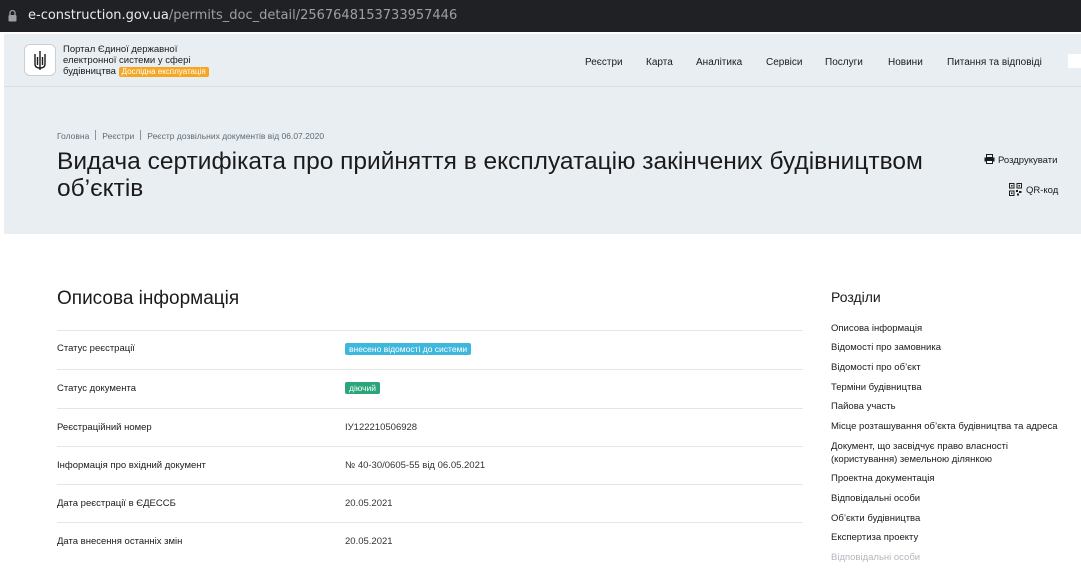 The image size is (1081, 570). I want to click on section-link-object: Відомості про об’єкт, so click(953, 367).